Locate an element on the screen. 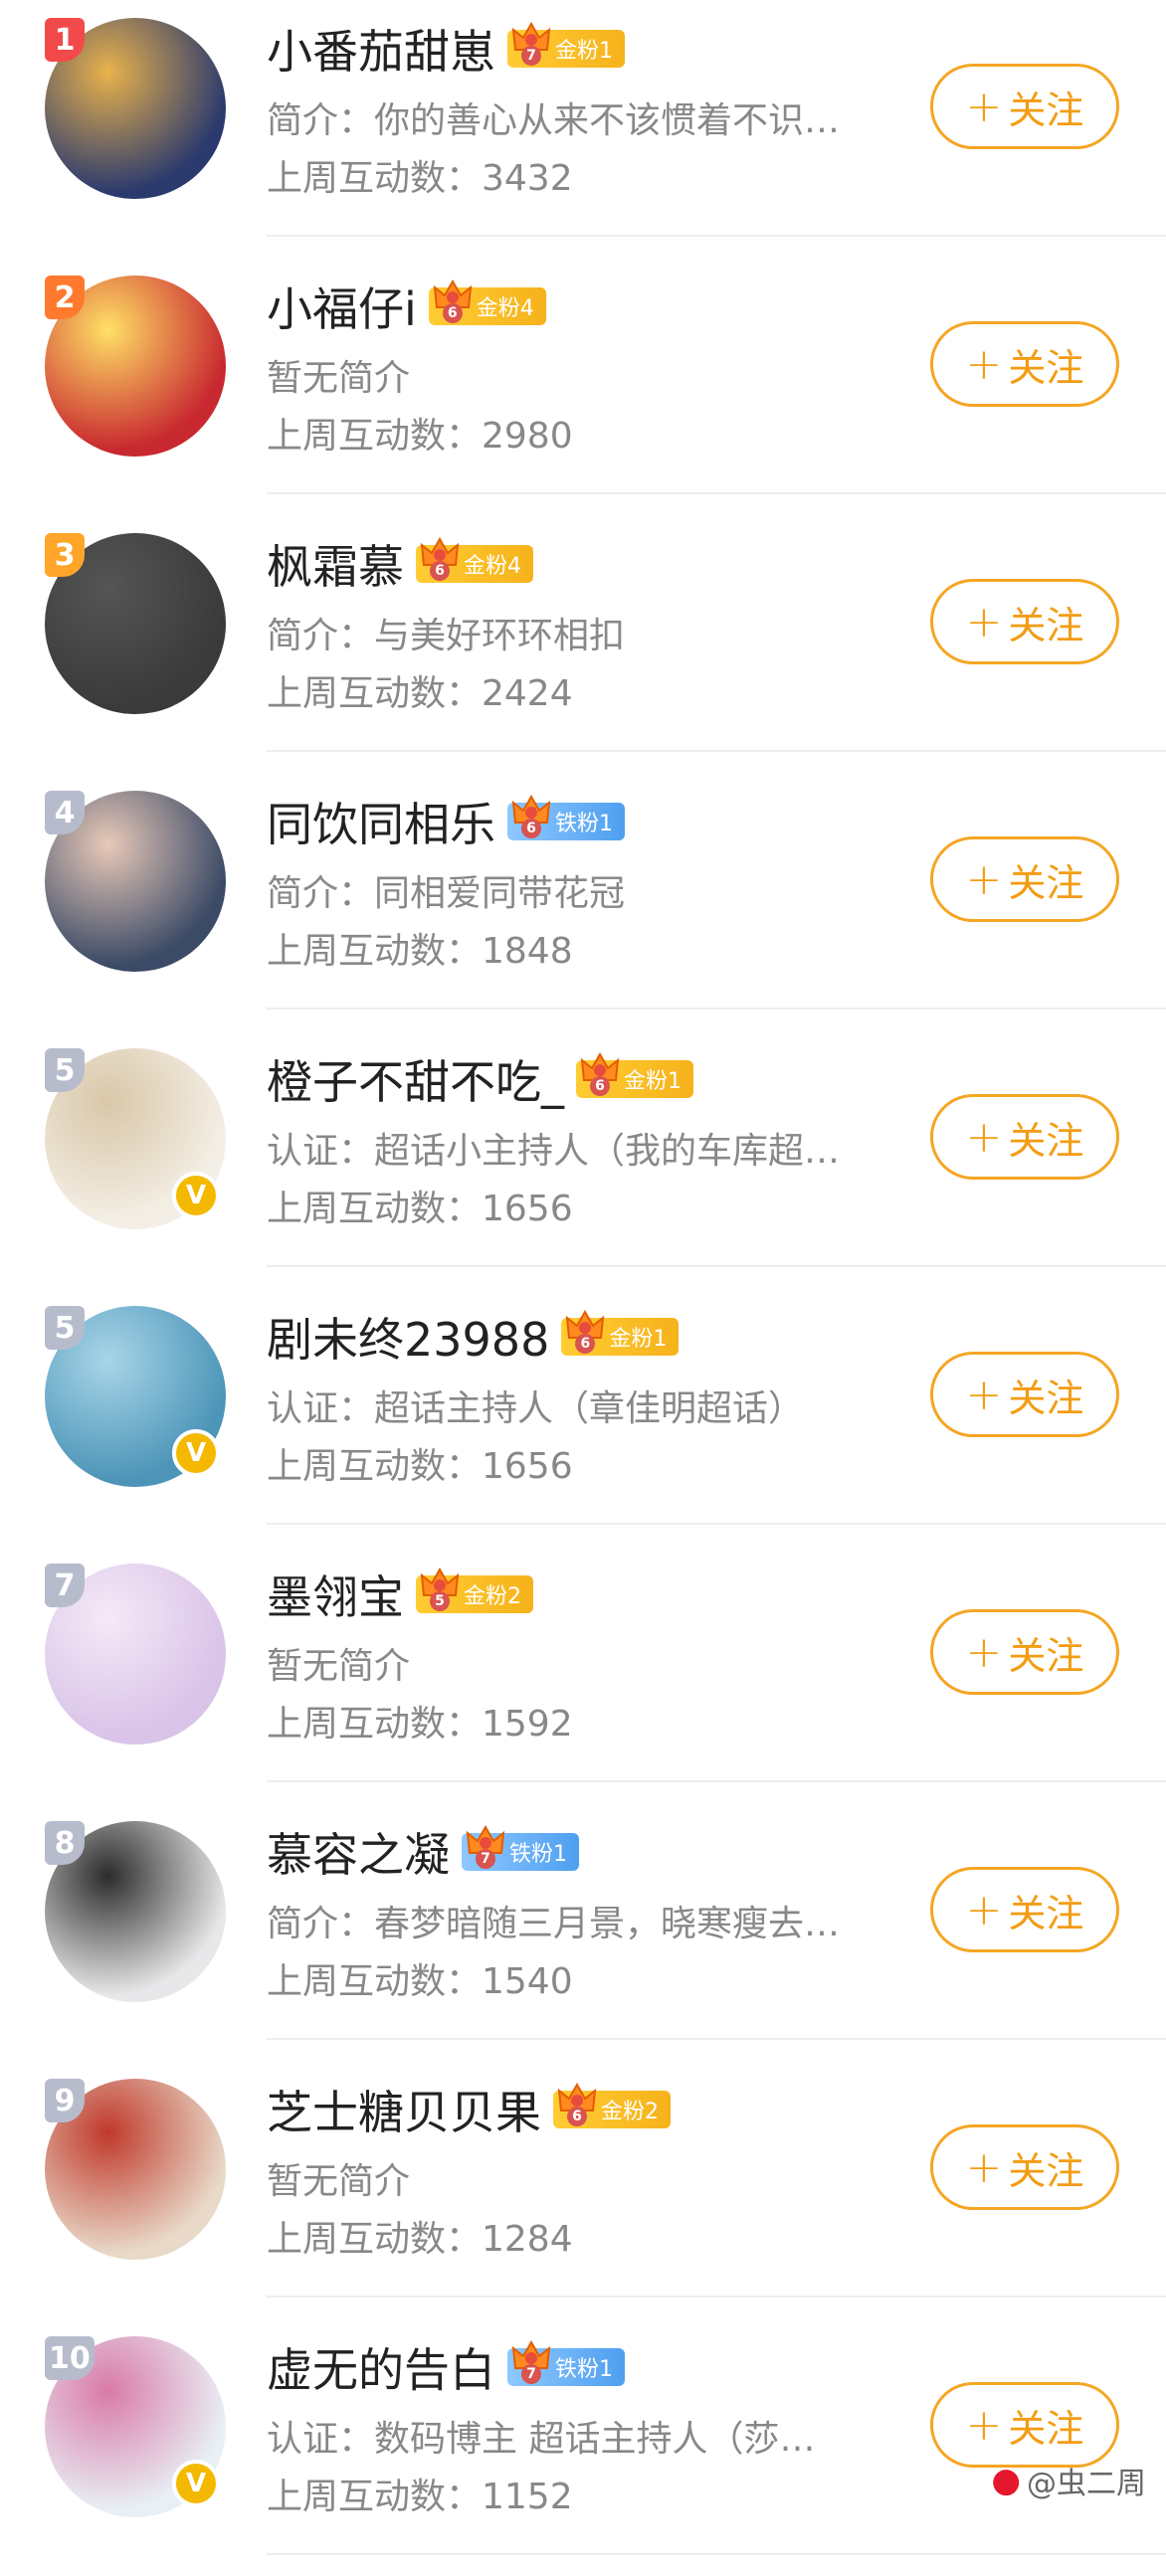 This screenshot has width=1166, height=2576. rank-badge: 10 is located at coordinates (70, 2358).